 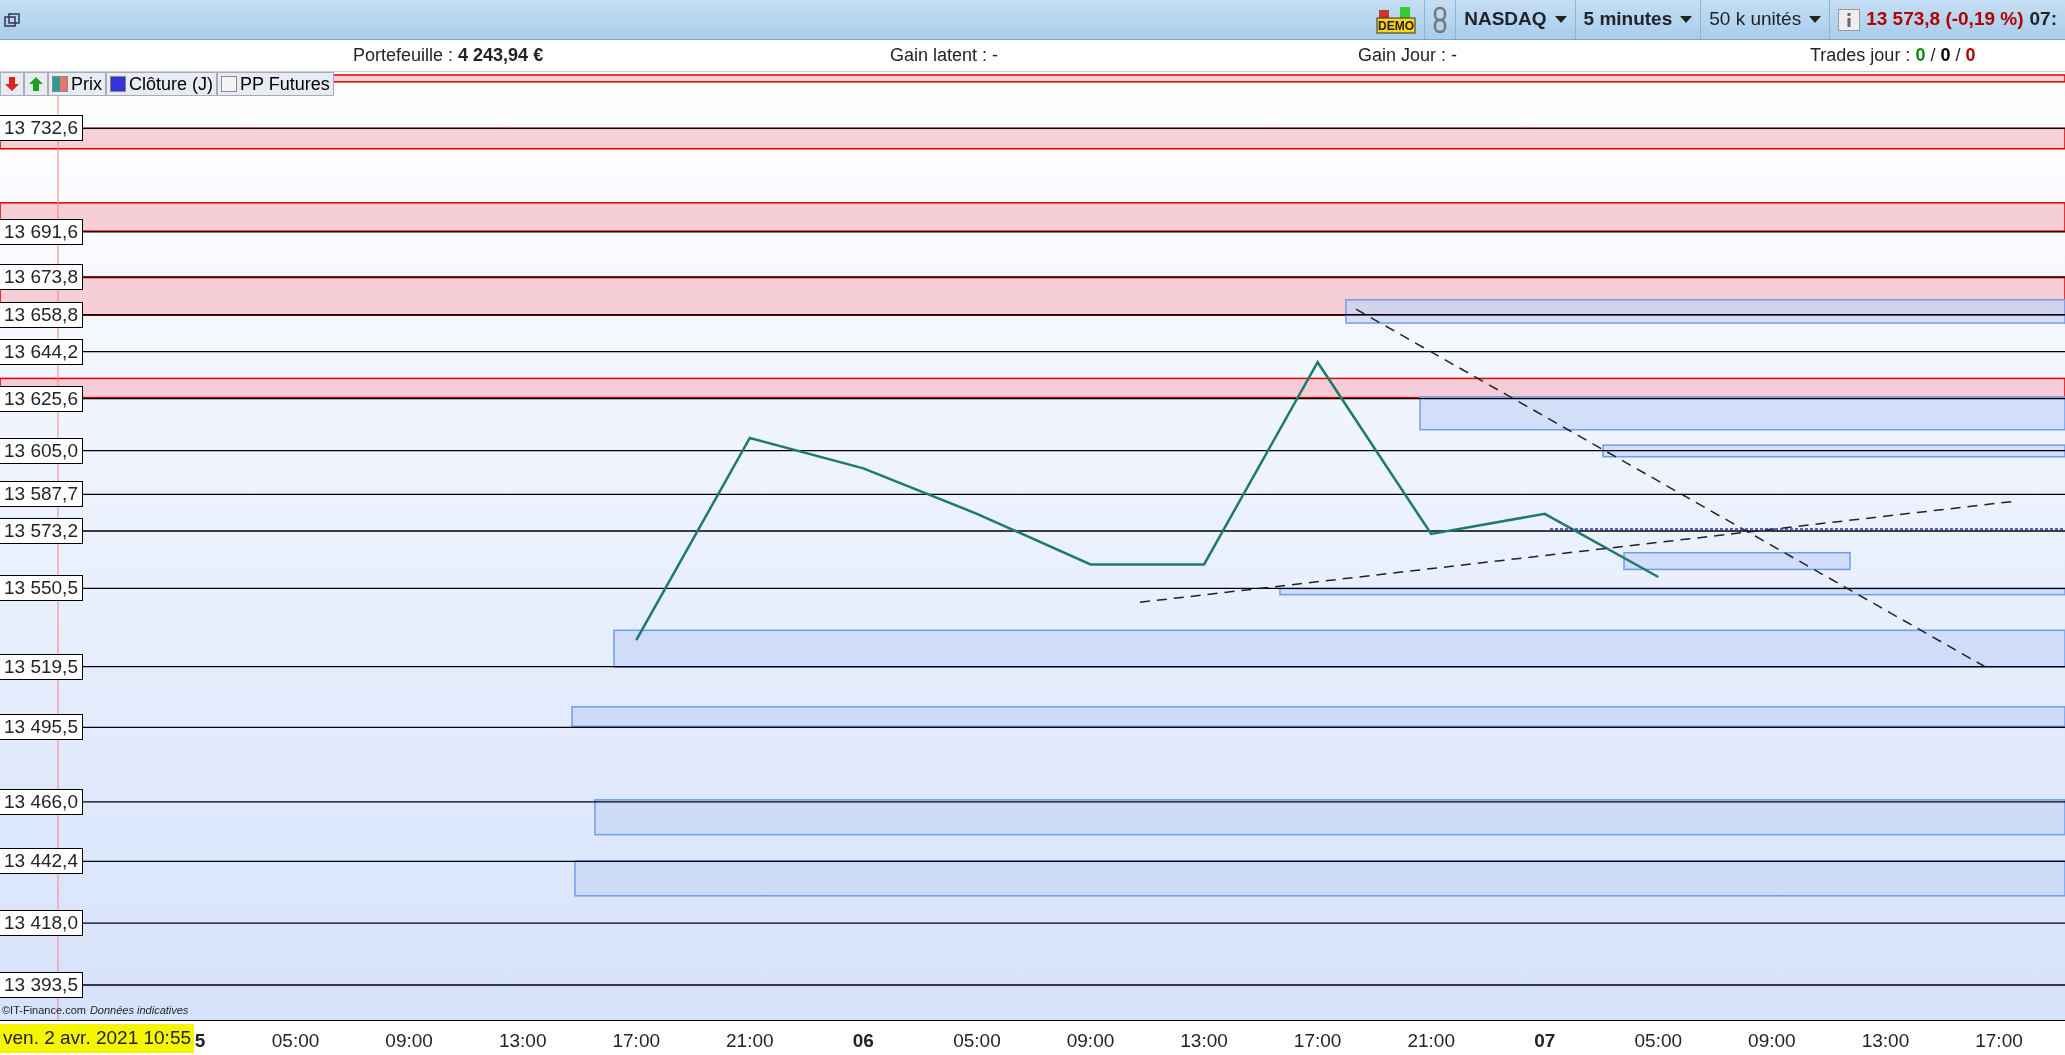 I want to click on link-icon, so click(x=1440, y=19).